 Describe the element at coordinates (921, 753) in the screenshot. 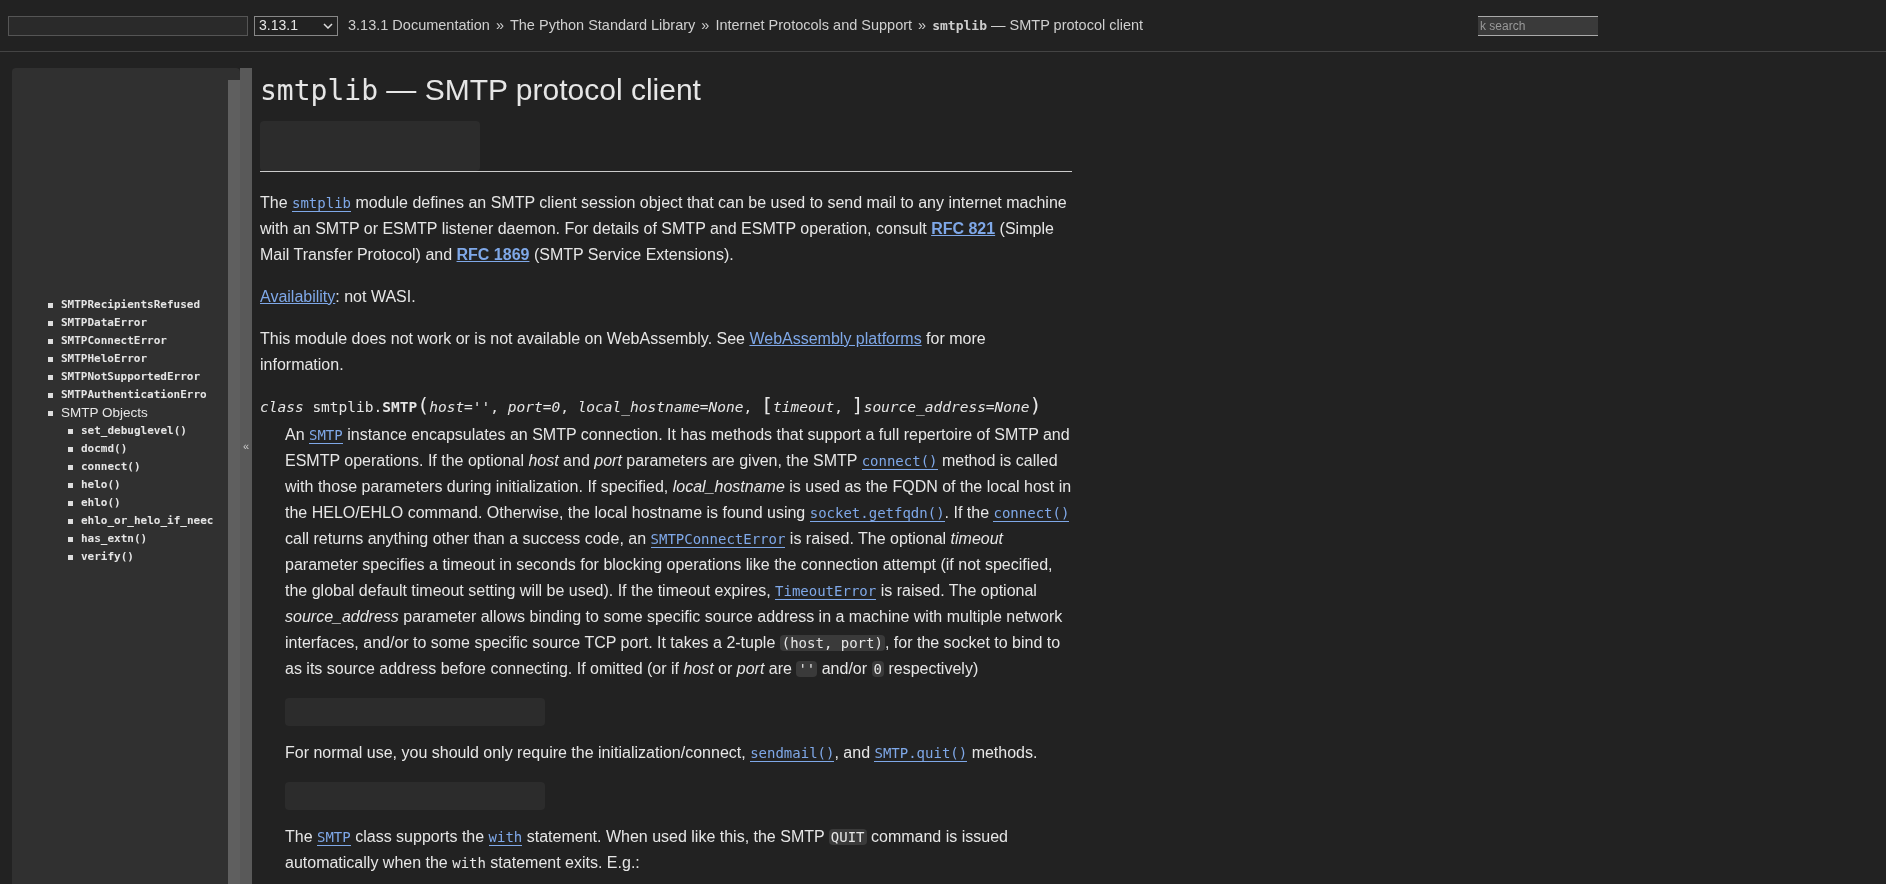

I see `code-link: SMTP.quit()` at that location.